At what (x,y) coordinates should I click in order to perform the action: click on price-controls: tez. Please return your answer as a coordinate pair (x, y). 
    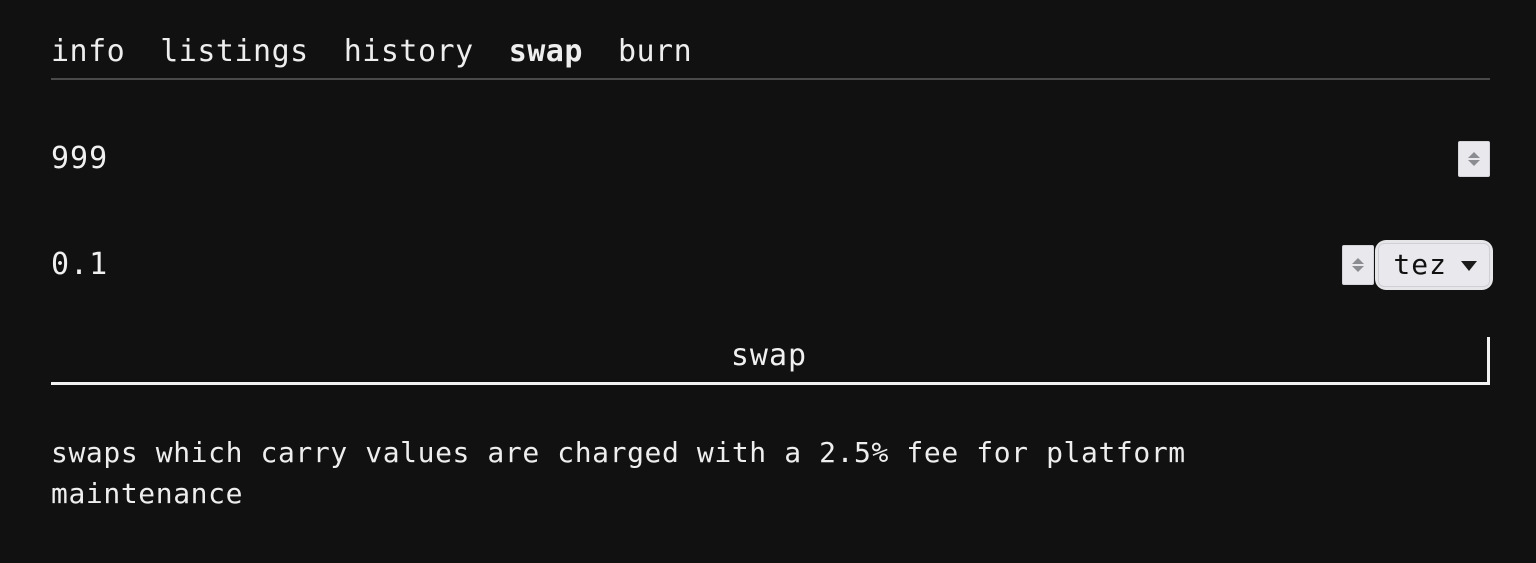
    Looking at the image, I should click on (1416, 265).